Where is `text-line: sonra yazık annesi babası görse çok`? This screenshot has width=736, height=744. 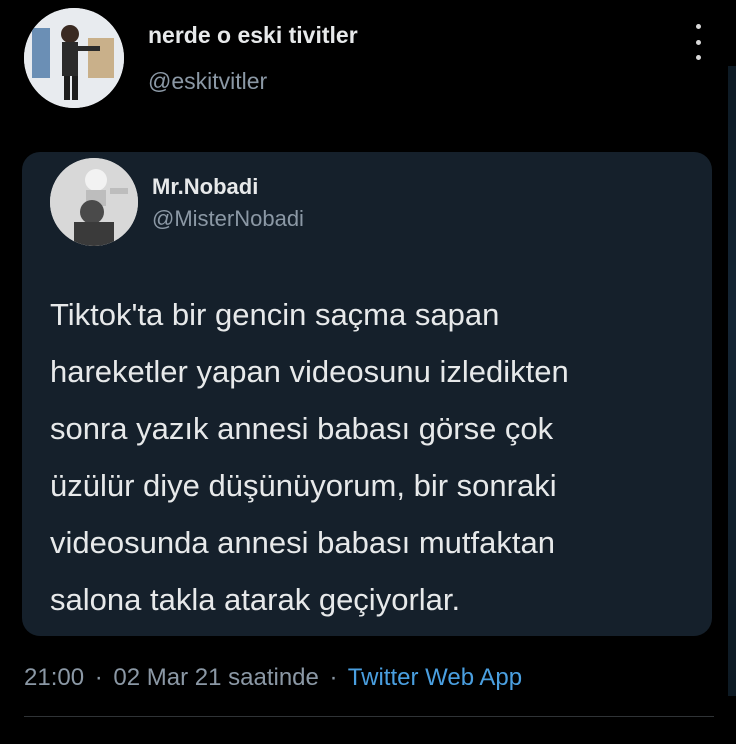
text-line: sonra yazık annesi babası görse çok is located at coordinates (302, 428).